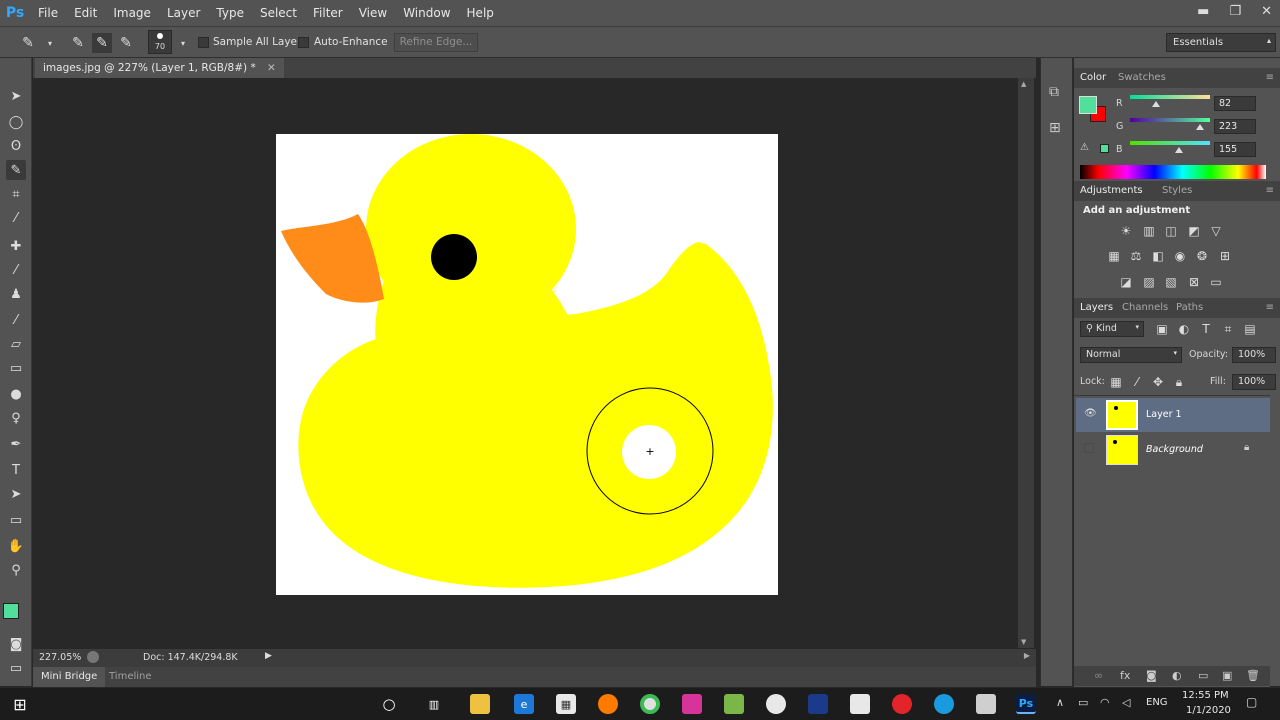  Describe the element at coordinates (303, 42) in the screenshot. I see `auto-enhance-checkbox` at that location.